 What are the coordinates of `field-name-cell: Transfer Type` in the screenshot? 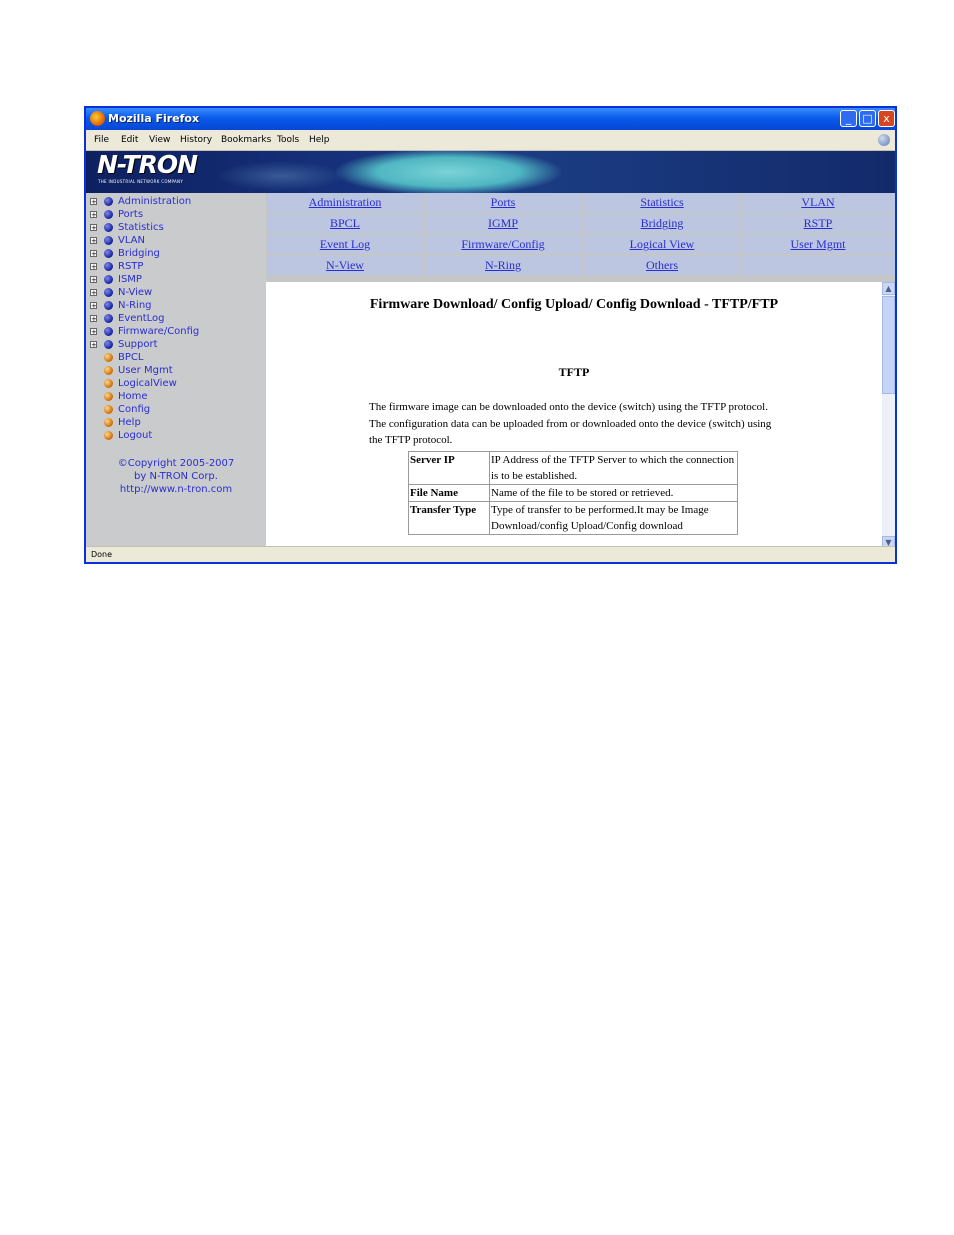 It's located at (449, 518).